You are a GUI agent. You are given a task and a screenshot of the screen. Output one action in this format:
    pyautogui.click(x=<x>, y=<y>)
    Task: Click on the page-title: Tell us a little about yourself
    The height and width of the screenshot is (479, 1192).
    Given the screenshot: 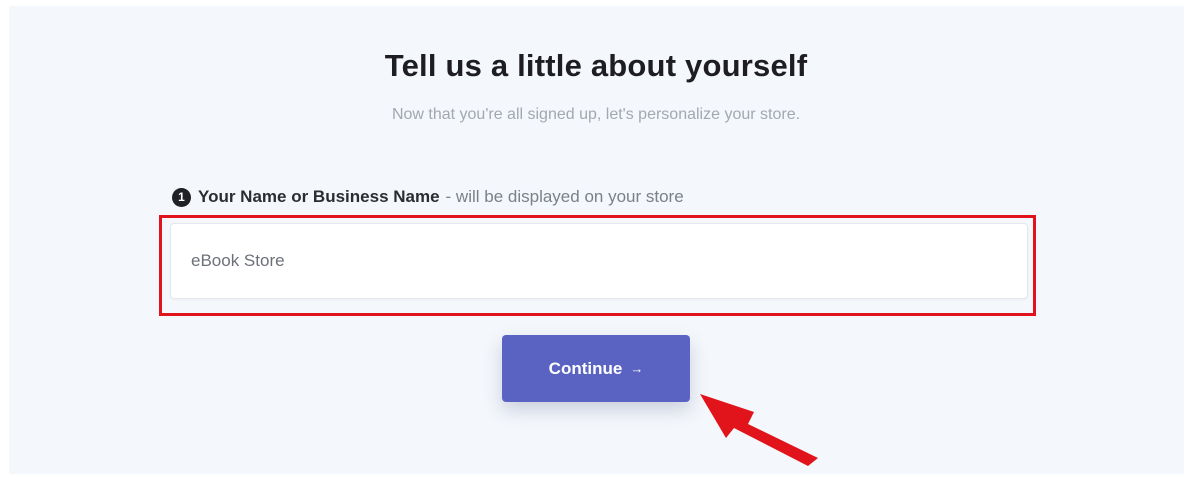 What is the action you would take?
    pyautogui.click(x=596, y=65)
    